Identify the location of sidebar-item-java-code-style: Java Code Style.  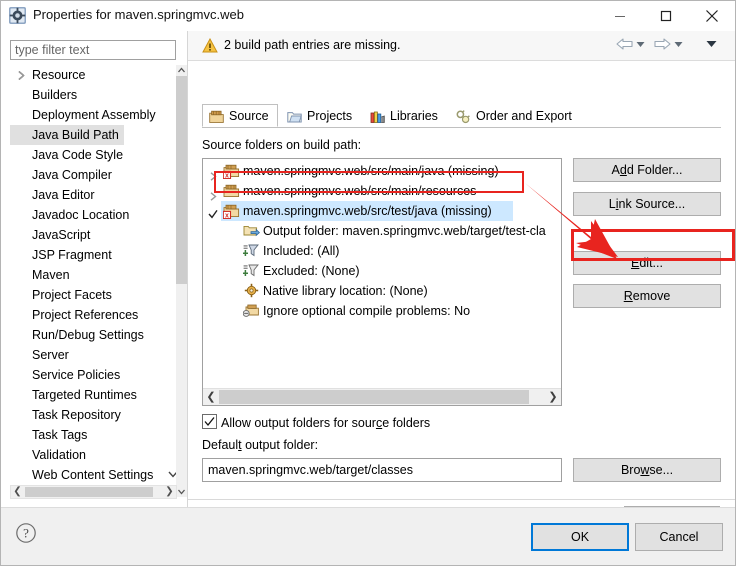
(93, 117).